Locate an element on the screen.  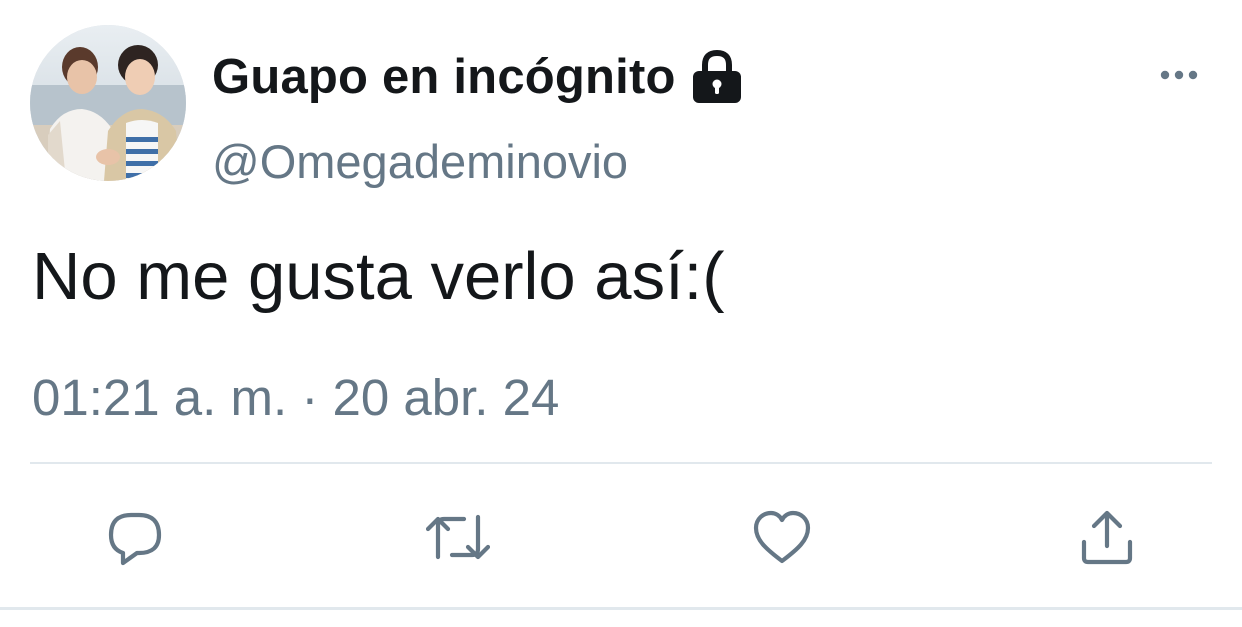
retweet-button is located at coordinates (458, 537).